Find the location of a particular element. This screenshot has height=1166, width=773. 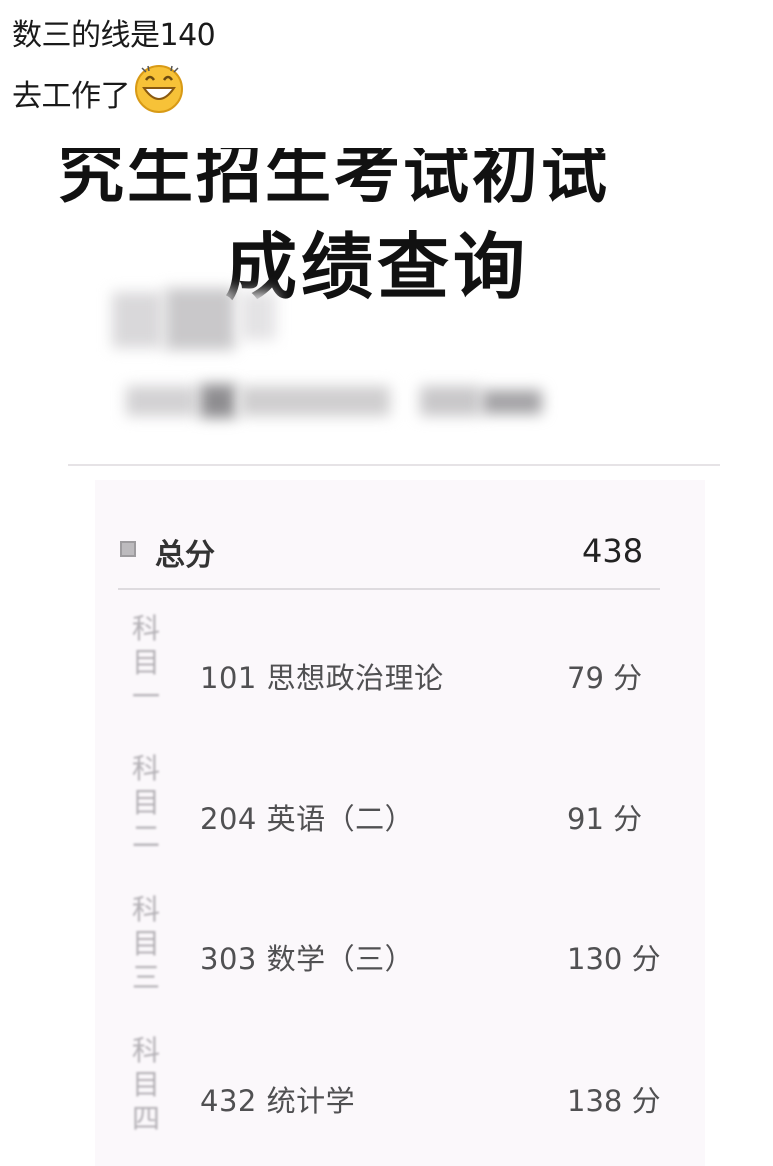

grinning-face-emoji-icon is located at coordinates (159, 87).